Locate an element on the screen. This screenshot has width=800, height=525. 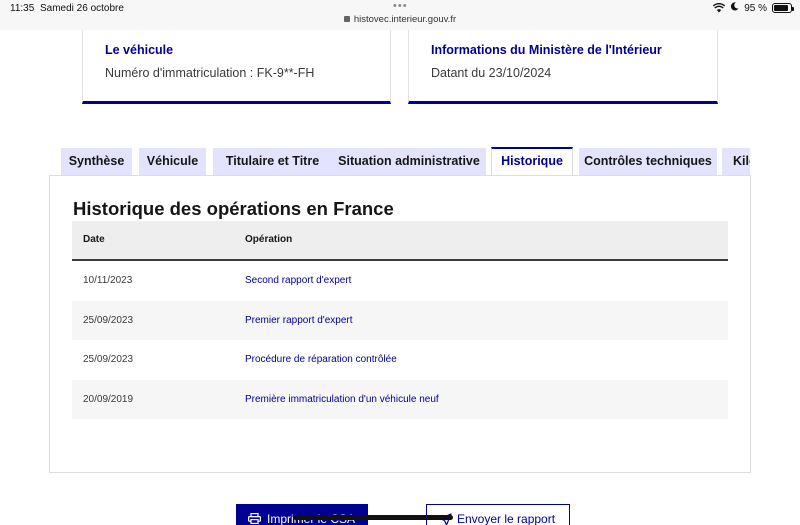
moon-icon is located at coordinates (734, 8).